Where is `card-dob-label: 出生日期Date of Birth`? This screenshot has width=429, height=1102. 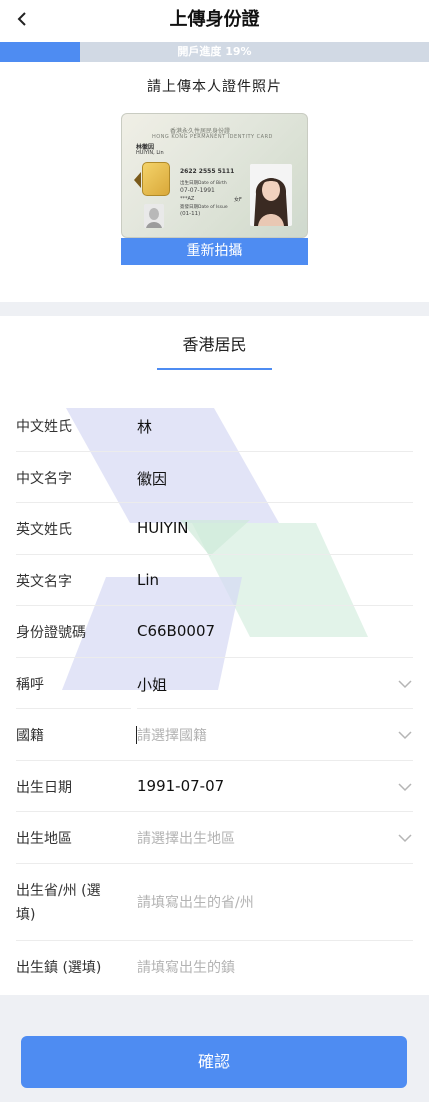 card-dob-label: 出生日期Date of Birth is located at coordinates (203, 183).